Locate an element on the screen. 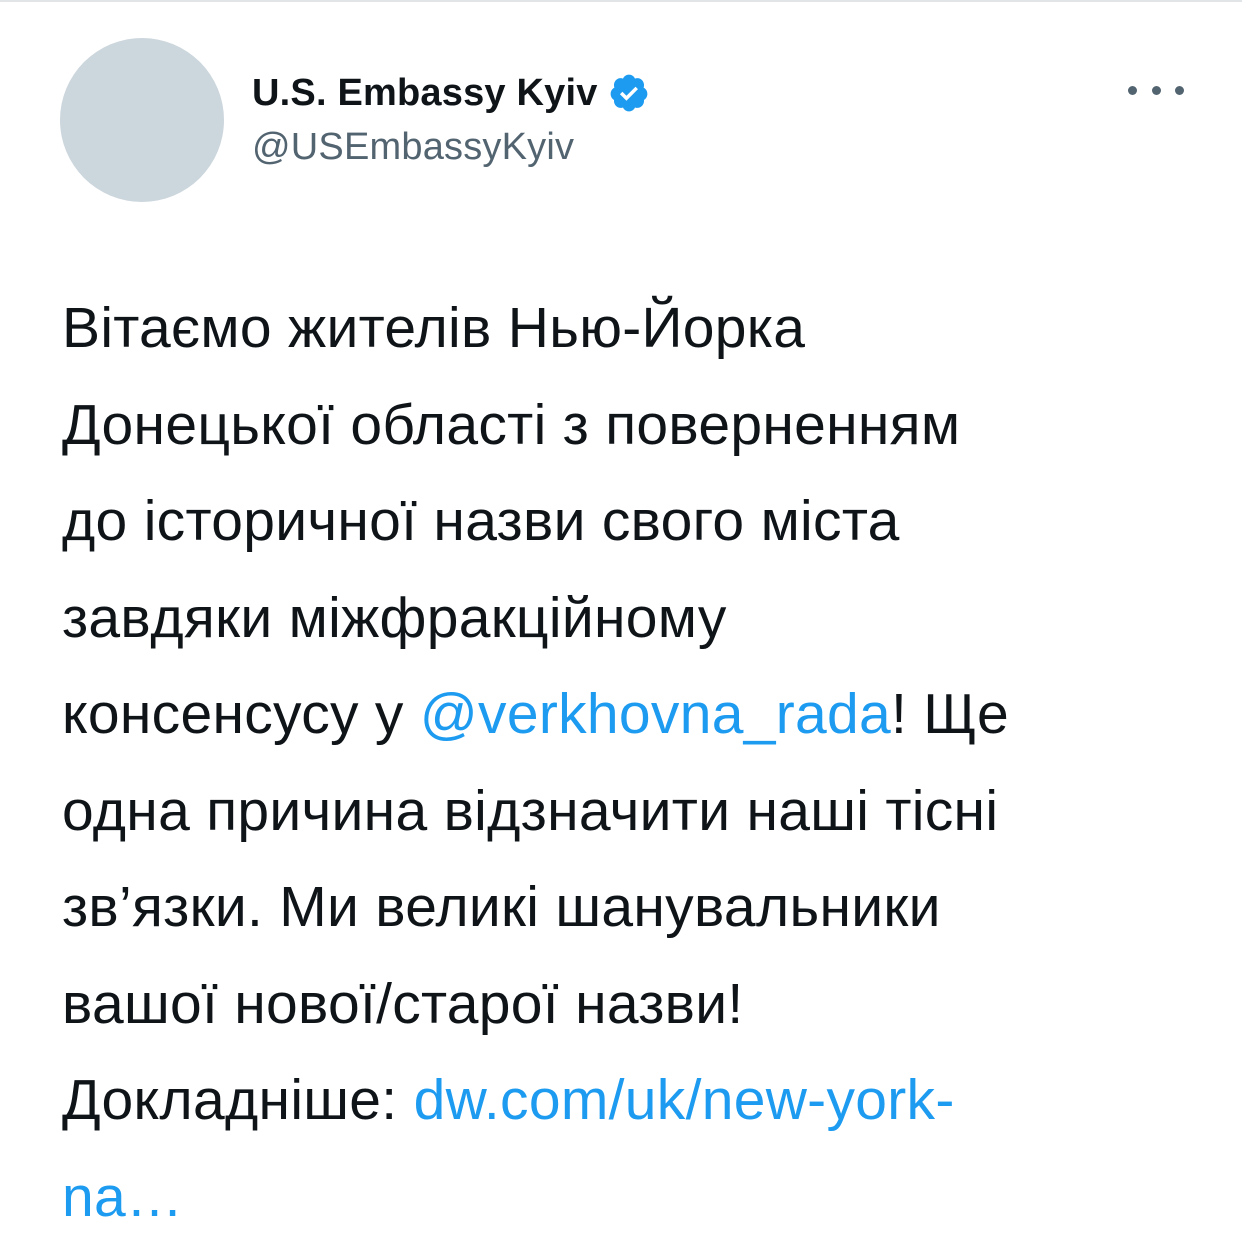 This screenshot has height=1255, width=1242. tweet-text-line: Донецької області з поверненням is located at coordinates (632, 425).